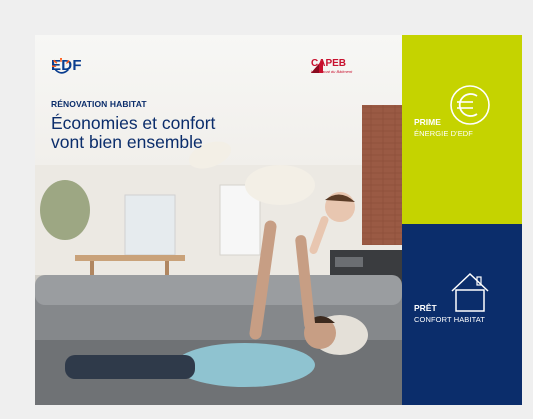 The image size is (533, 419). What do you see at coordinates (449, 319) in the screenshot?
I see `pret-subtitle: CONFORT HABITAT` at bounding box center [449, 319].